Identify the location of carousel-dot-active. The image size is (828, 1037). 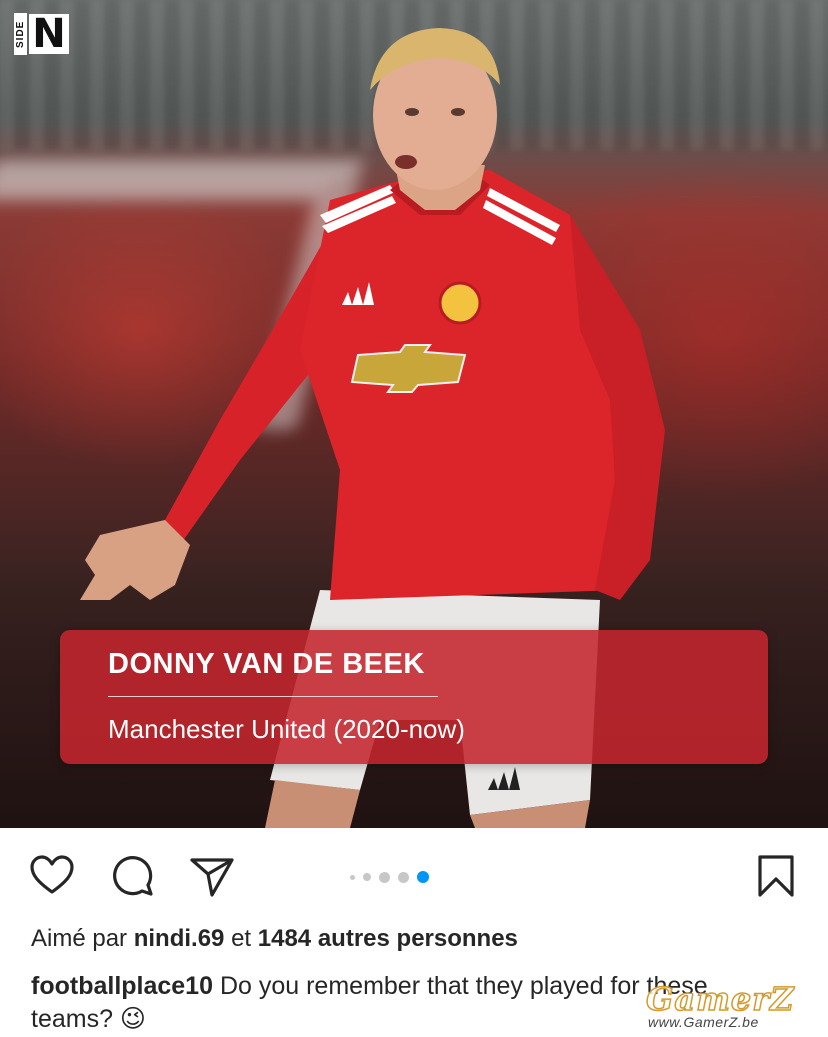
(423, 877).